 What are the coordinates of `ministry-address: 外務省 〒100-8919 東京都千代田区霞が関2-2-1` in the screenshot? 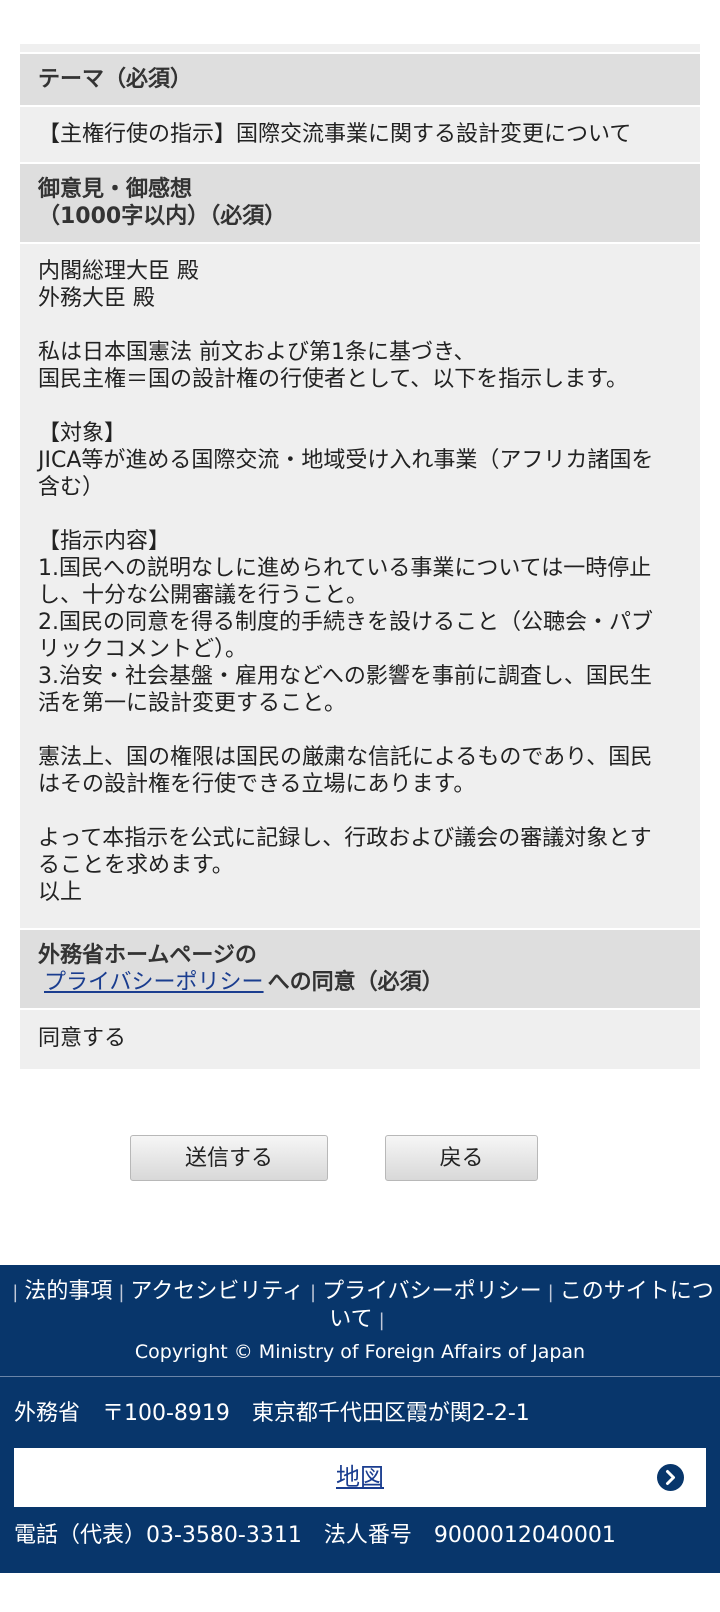 It's located at (272, 1413).